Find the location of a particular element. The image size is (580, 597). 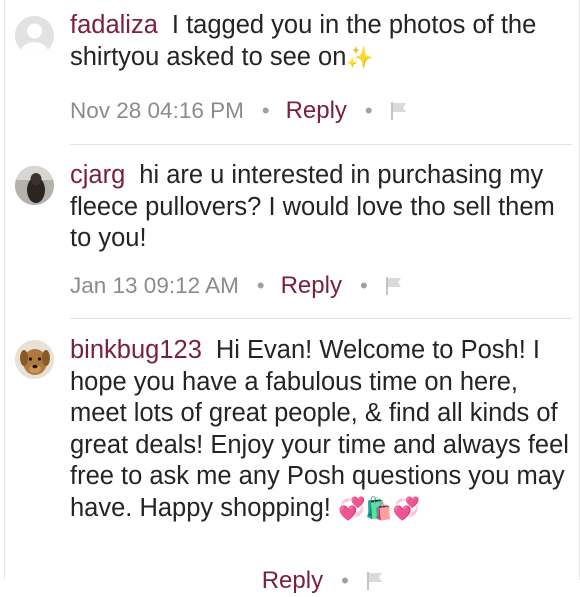

left-border is located at coordinates (4, 290).